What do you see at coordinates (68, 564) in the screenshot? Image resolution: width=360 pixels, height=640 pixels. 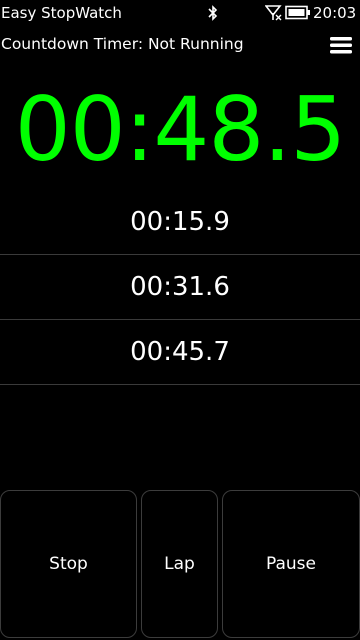 I see `stop-button: Stop` at bounding box center [68, 564].